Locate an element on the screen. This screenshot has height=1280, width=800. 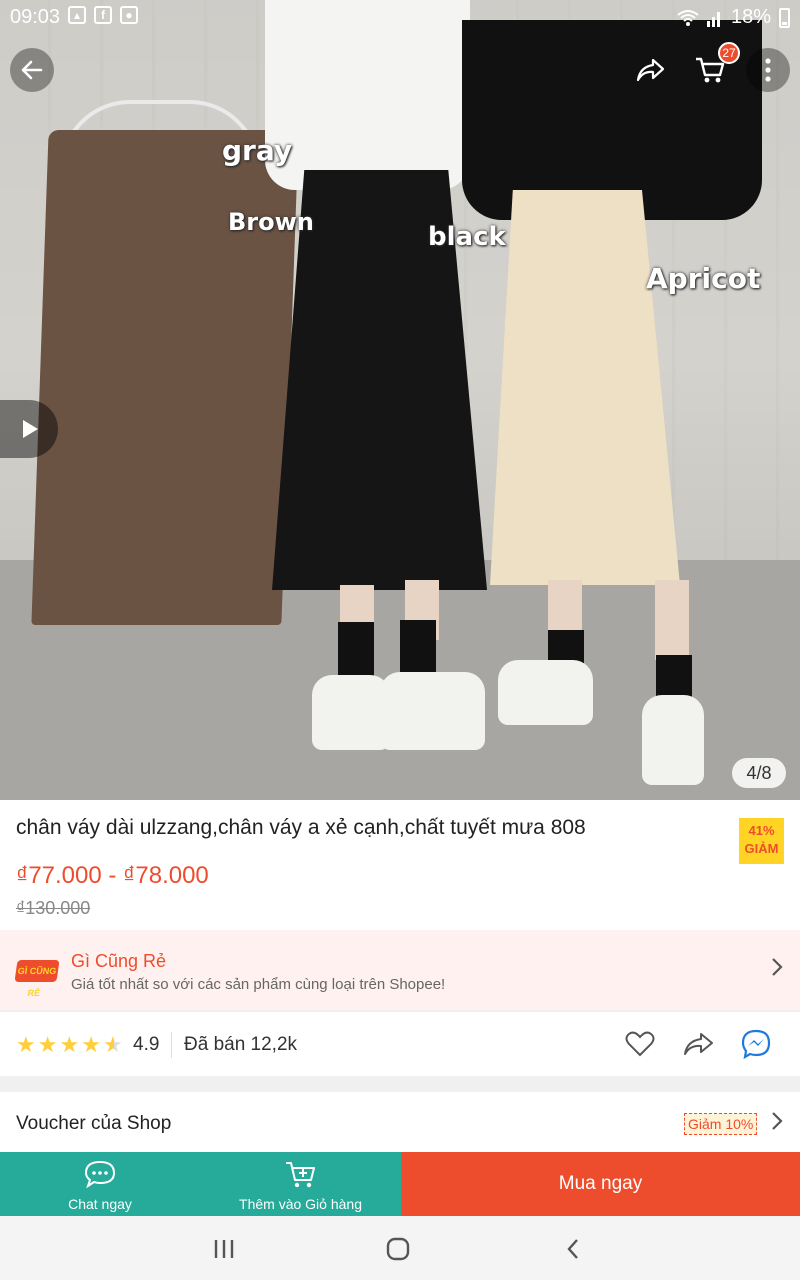
play-icon is located at coordinates (30, 429).